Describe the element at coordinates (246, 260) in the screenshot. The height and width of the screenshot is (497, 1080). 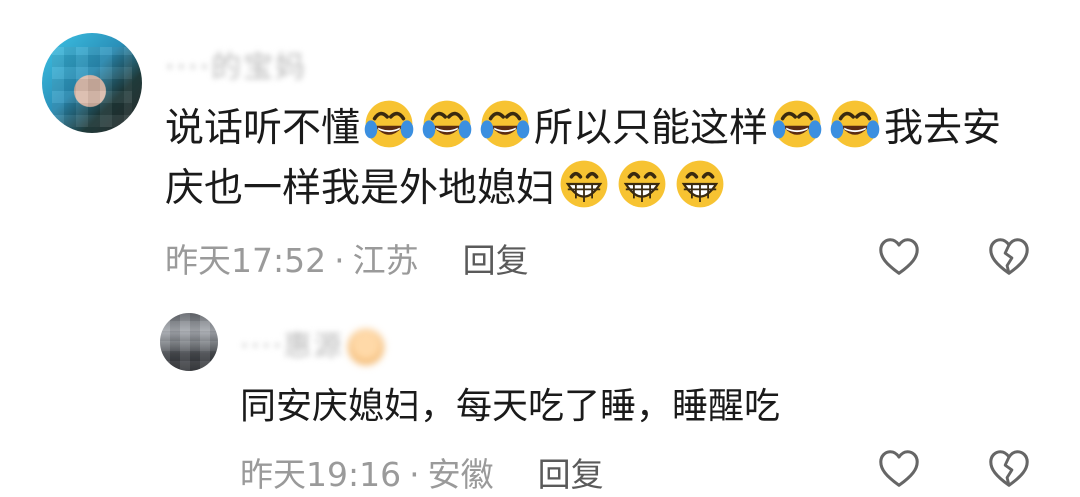
I see `comment-time: 昨天17:52` at that location.